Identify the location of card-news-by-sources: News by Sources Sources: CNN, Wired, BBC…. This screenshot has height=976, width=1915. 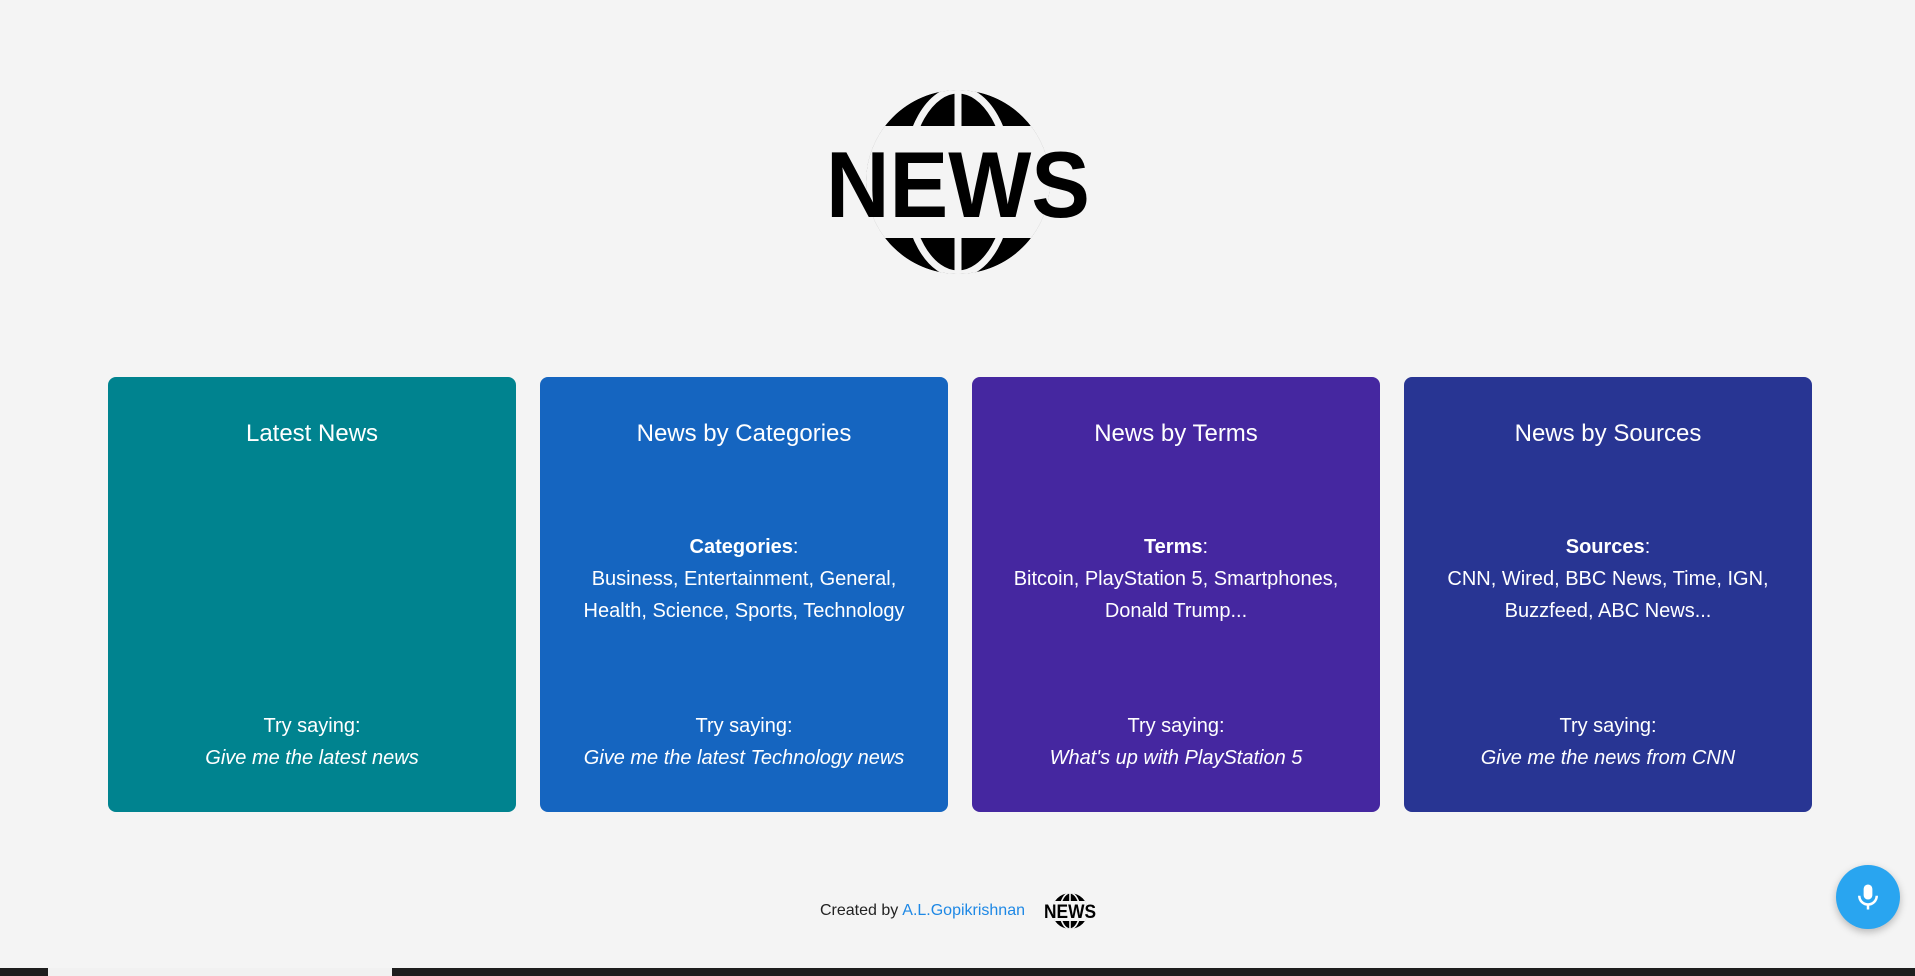
(1608, 594).